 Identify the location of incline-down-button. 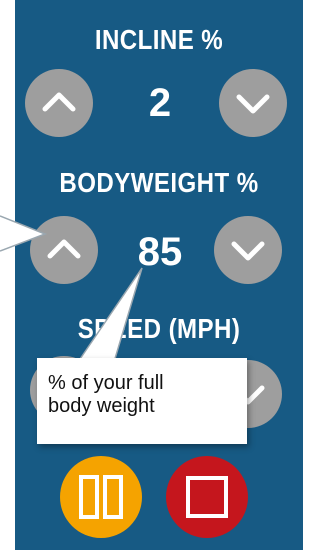
(253, 103).